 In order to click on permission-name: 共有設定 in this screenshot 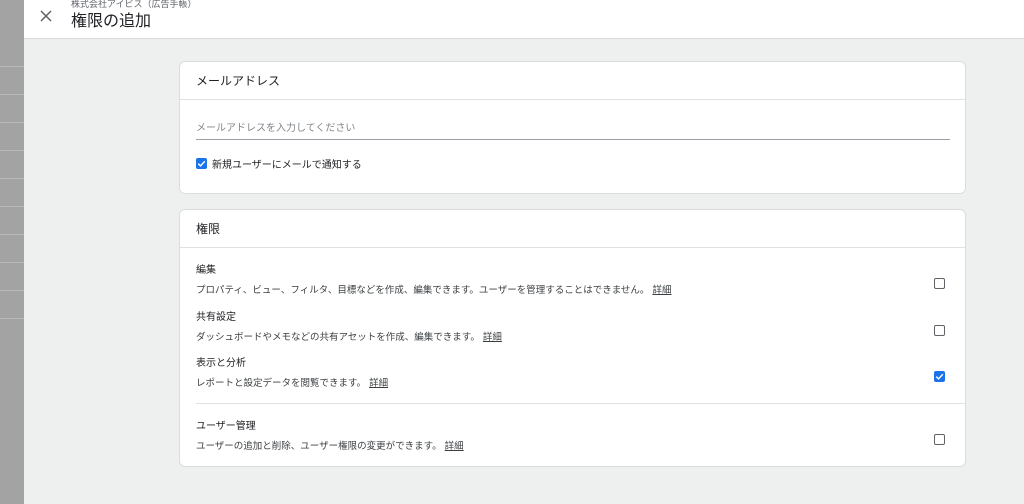, I will do `click(216, 317)`.